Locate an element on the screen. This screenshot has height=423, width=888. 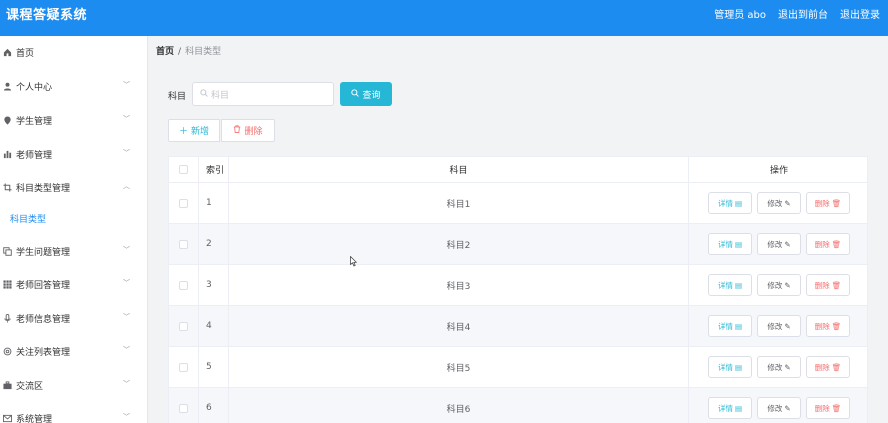
sidebar-item-label: 交流区 is located at coordinates (30, 386).